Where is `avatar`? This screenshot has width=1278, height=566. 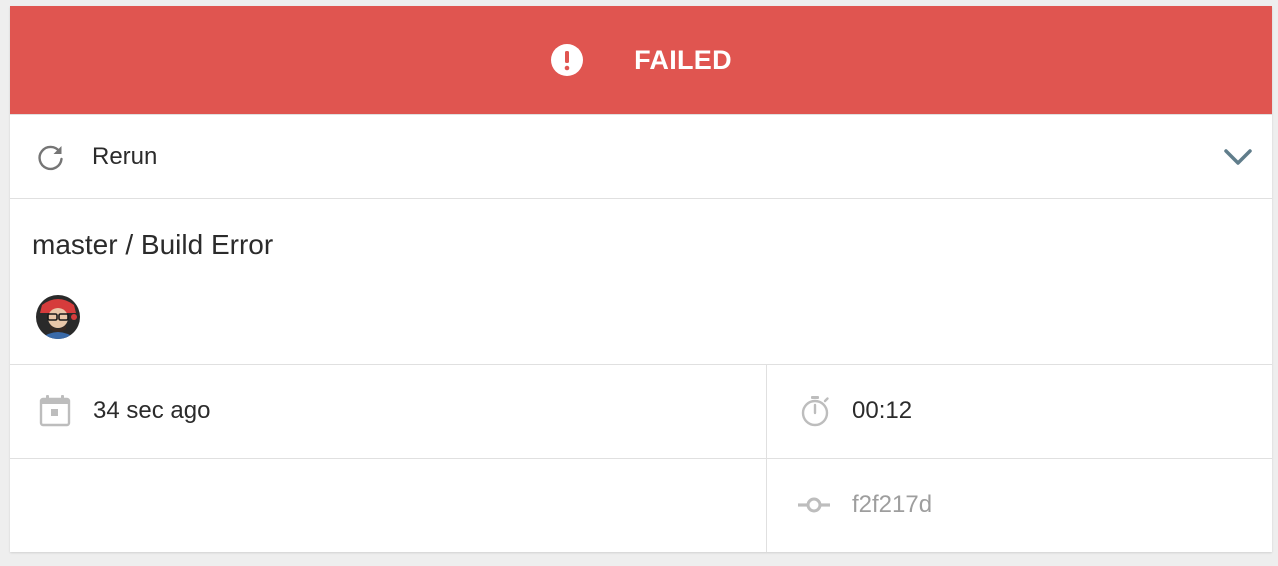
avatar is located at coordinates (58, 317).